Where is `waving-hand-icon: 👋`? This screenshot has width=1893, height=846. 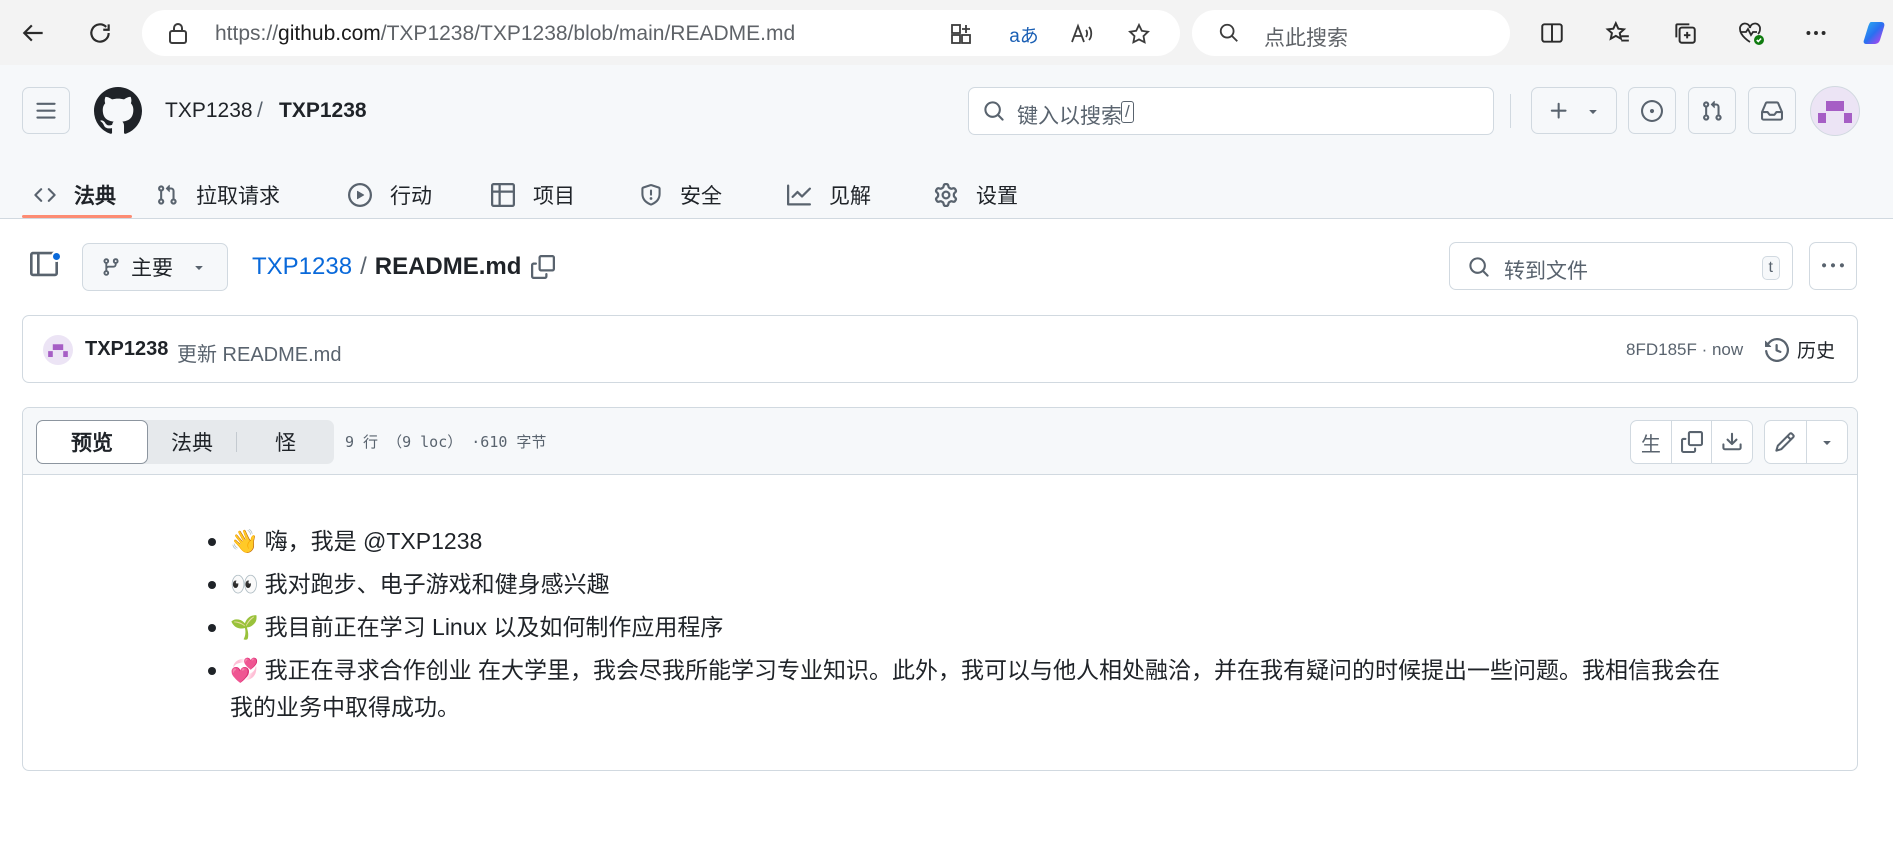
waving-hand-icon: 👋 is located at coordinates (244, 542).